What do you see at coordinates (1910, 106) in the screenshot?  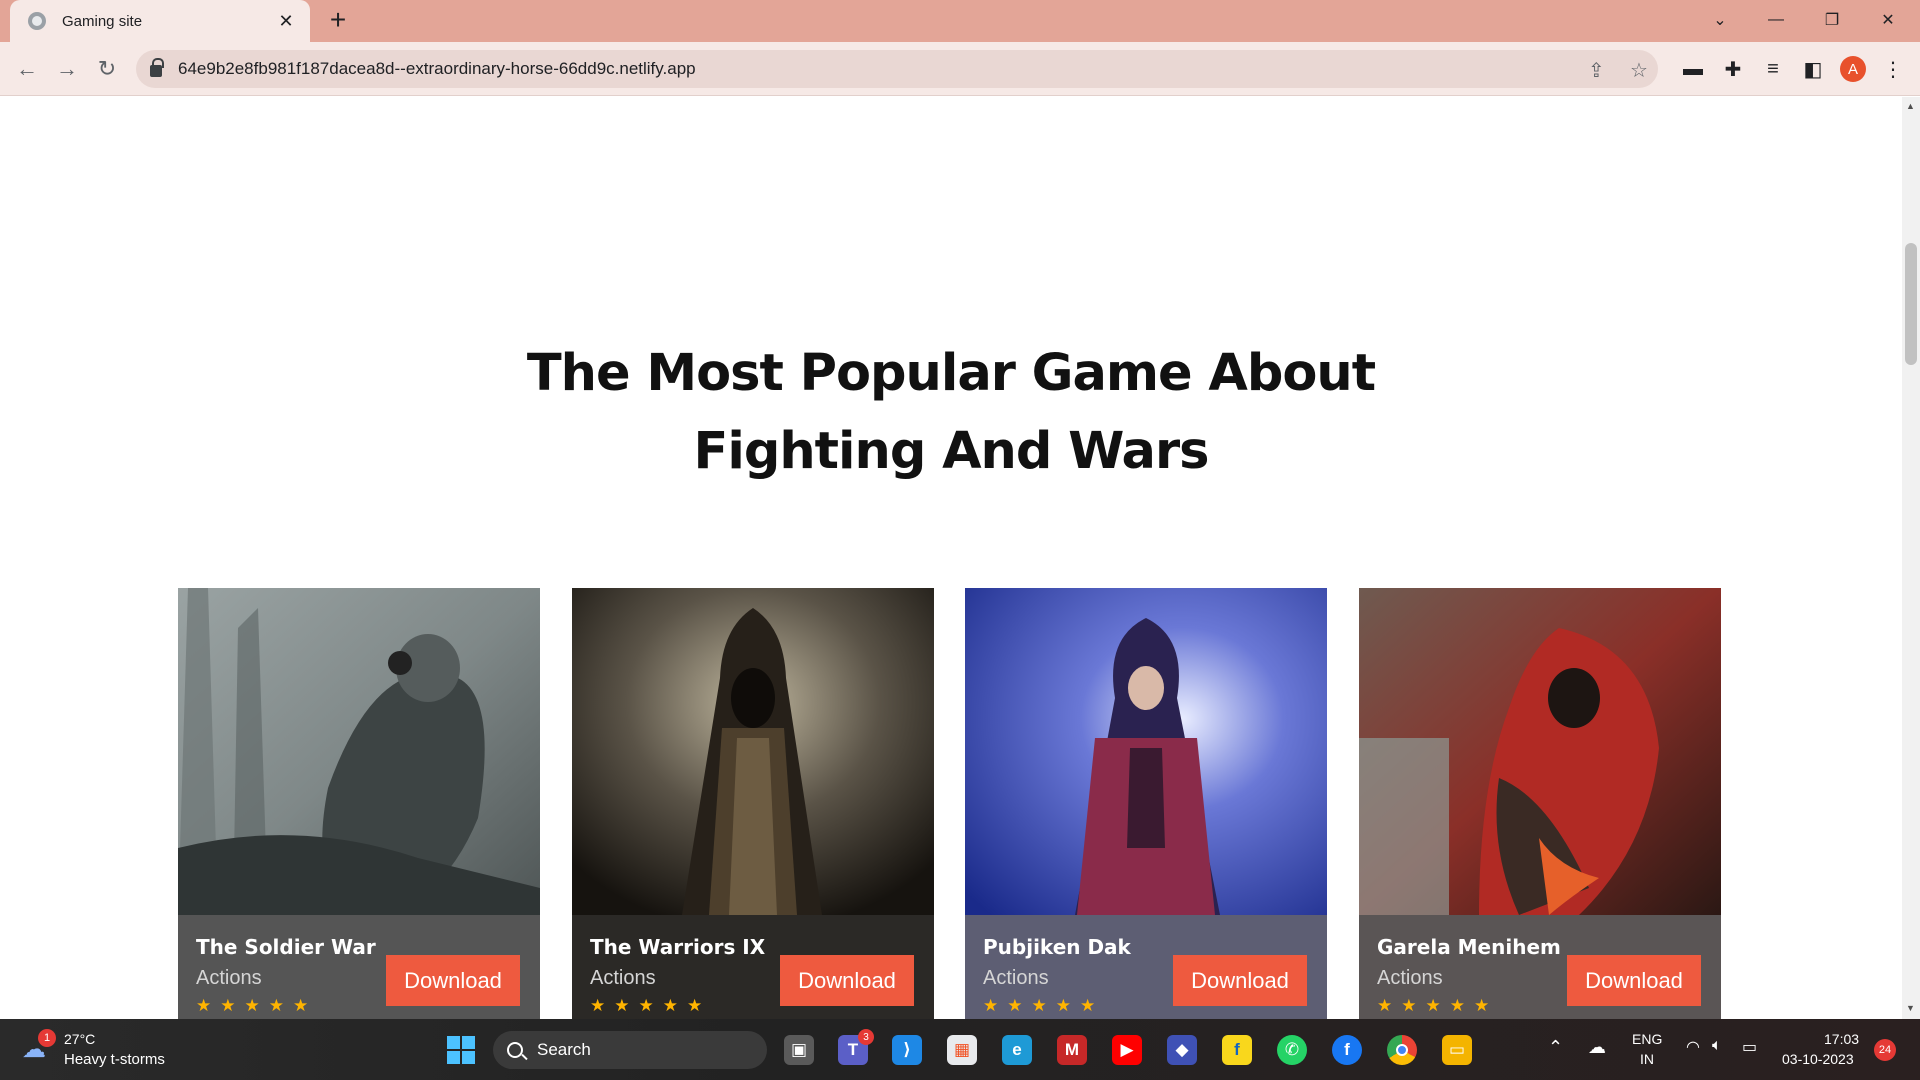 I see `scroll-up-icon: ▲` at bounding box center [1910, 106].